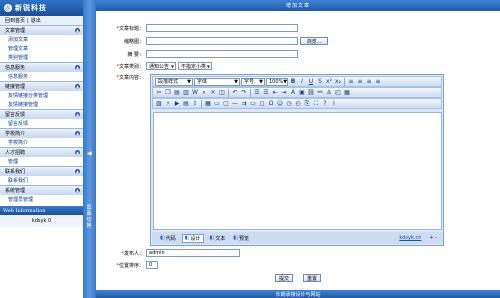  Describe the element at coordinates (192, 238) in the screenshot. I see `mode-design-tab: ◧ 设计` at that location.